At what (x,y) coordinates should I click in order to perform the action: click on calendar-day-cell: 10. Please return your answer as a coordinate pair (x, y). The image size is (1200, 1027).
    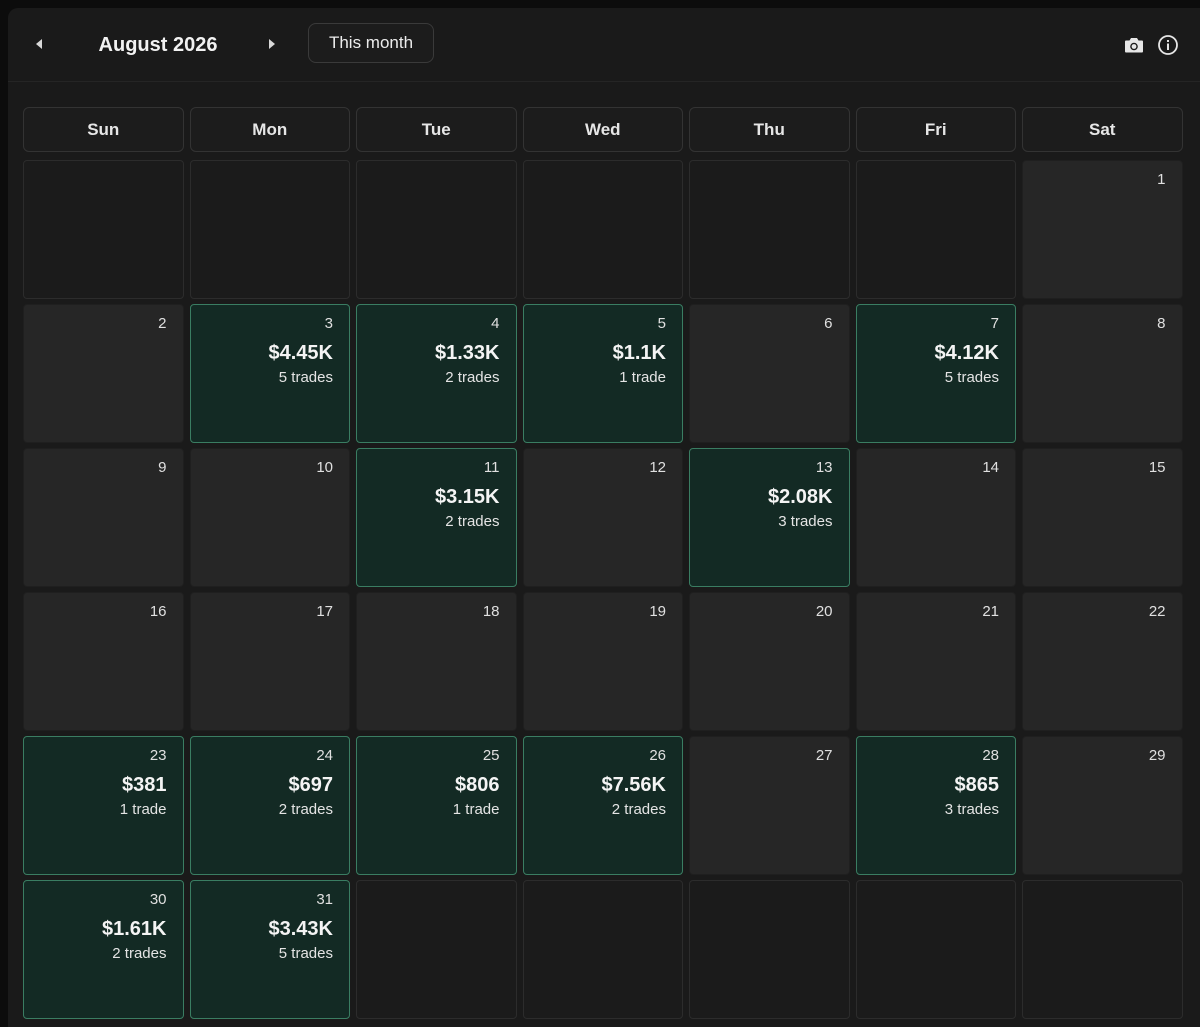
    Looking at the image, I should click on (269, 517).